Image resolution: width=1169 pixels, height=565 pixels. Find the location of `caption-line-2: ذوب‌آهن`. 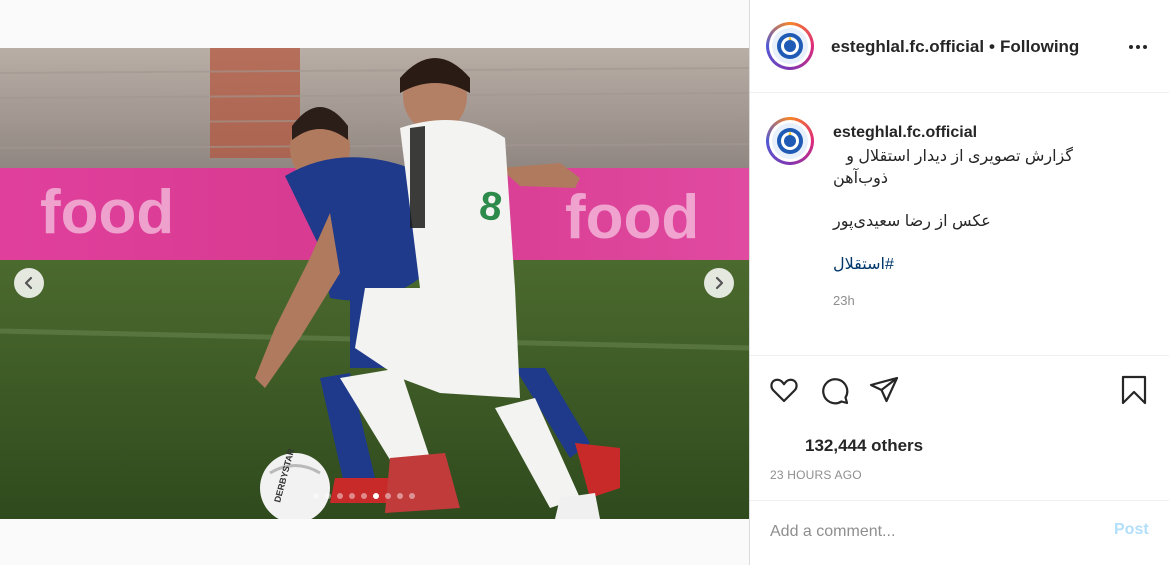

caption-line-2: ذوب‌آهن is located at coordinates (860, 178).